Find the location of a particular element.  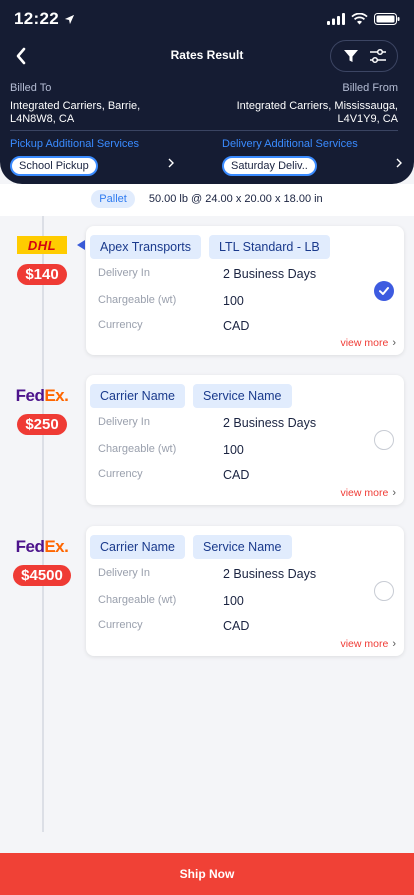

battery-icon is located at coordinates (387, 19).